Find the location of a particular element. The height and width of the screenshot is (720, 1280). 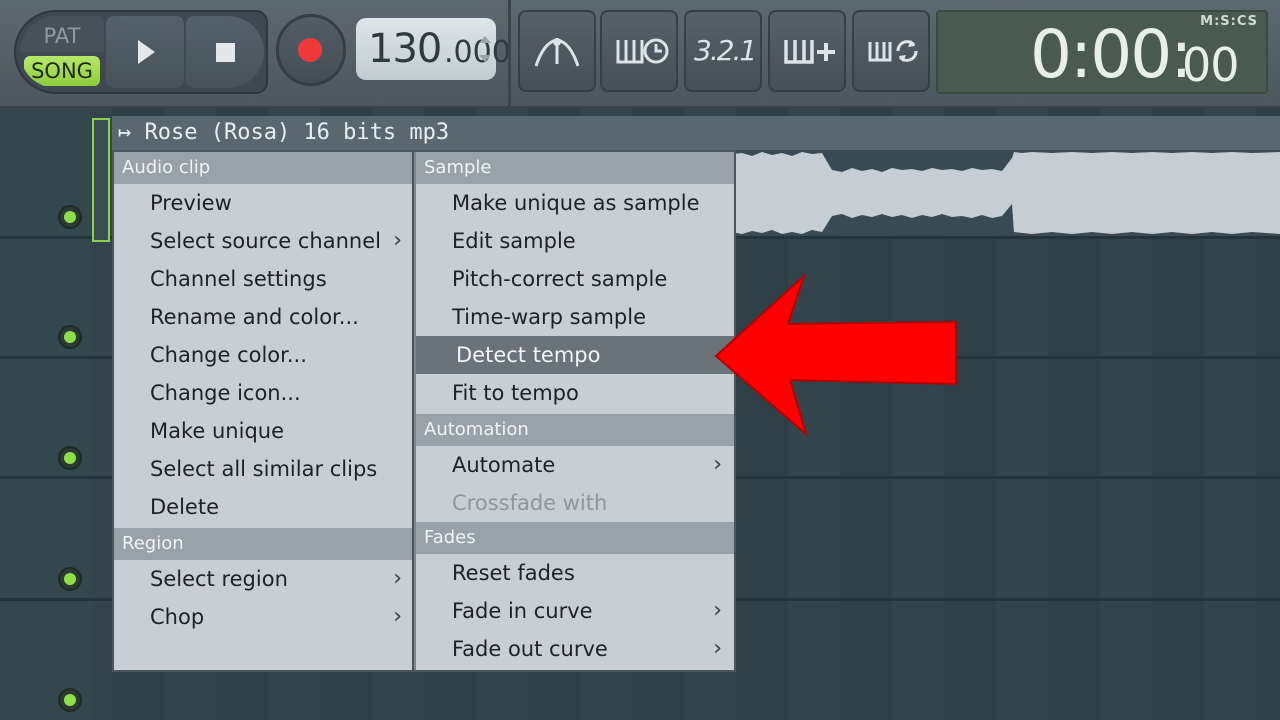

menu-item-chop: Chop › is located at coordinates (264, 617).